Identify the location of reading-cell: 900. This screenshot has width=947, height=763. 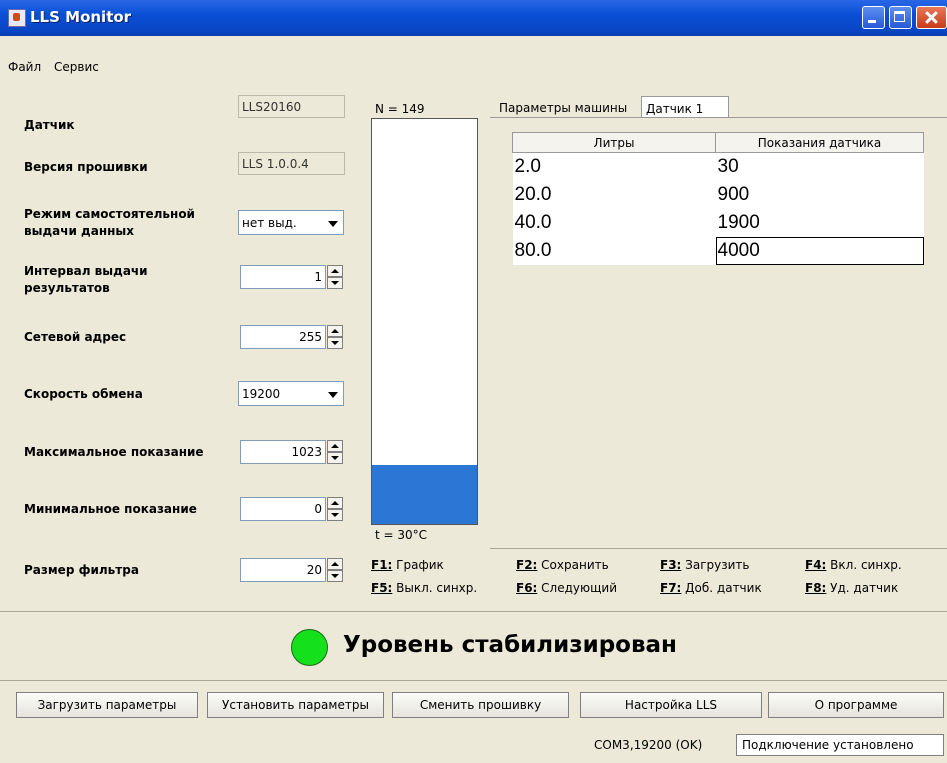
(819, 194).